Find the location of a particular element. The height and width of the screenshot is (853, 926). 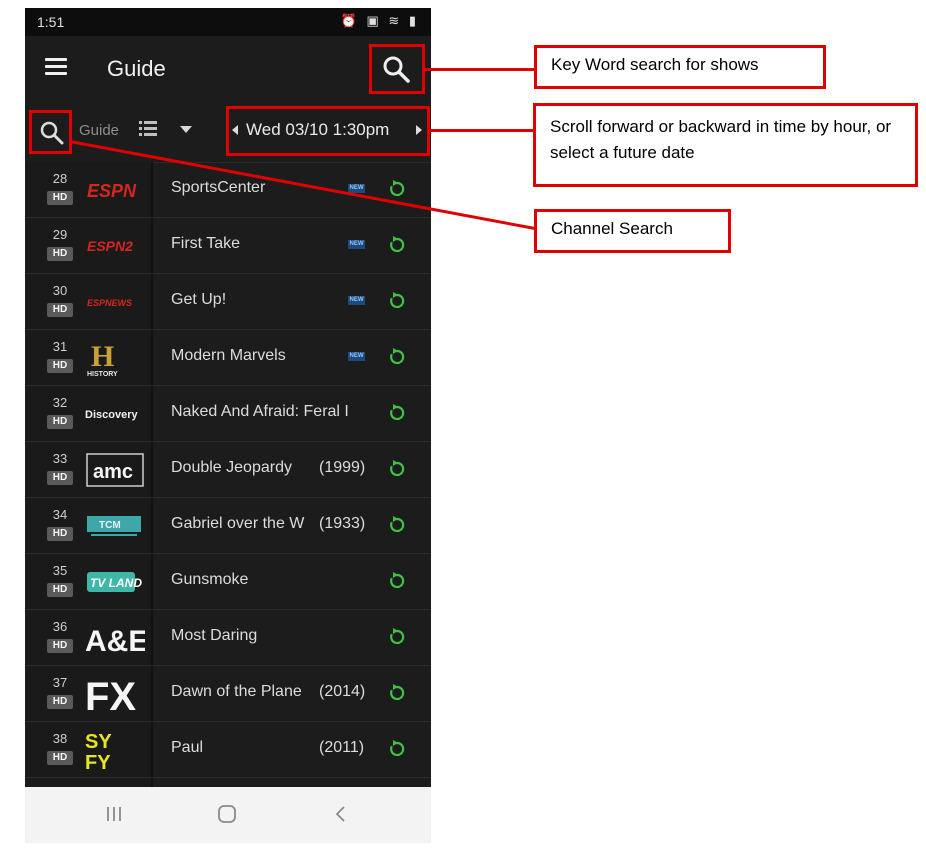

menu-icon is located at coordinates (56, 67).